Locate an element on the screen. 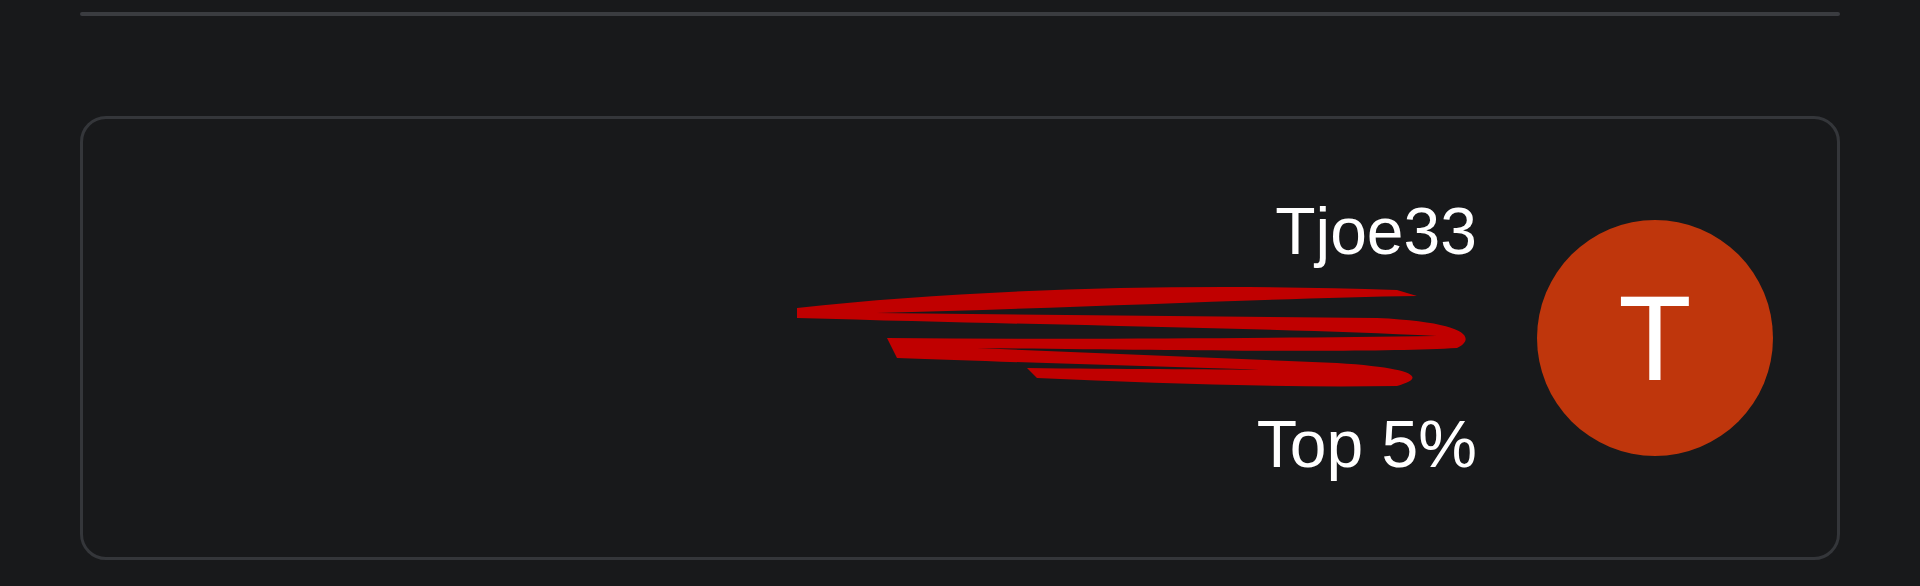 This screenshot has height=586, width=1920. username: Tjoe33 is located at coordinates (1376, 231).